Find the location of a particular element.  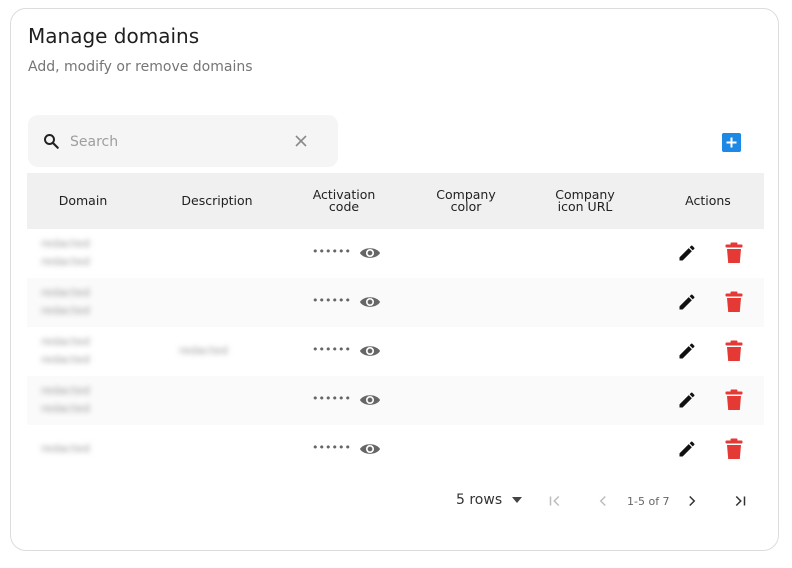

rows-per-page-select: 5 rows is located at coordinates (489, 500).